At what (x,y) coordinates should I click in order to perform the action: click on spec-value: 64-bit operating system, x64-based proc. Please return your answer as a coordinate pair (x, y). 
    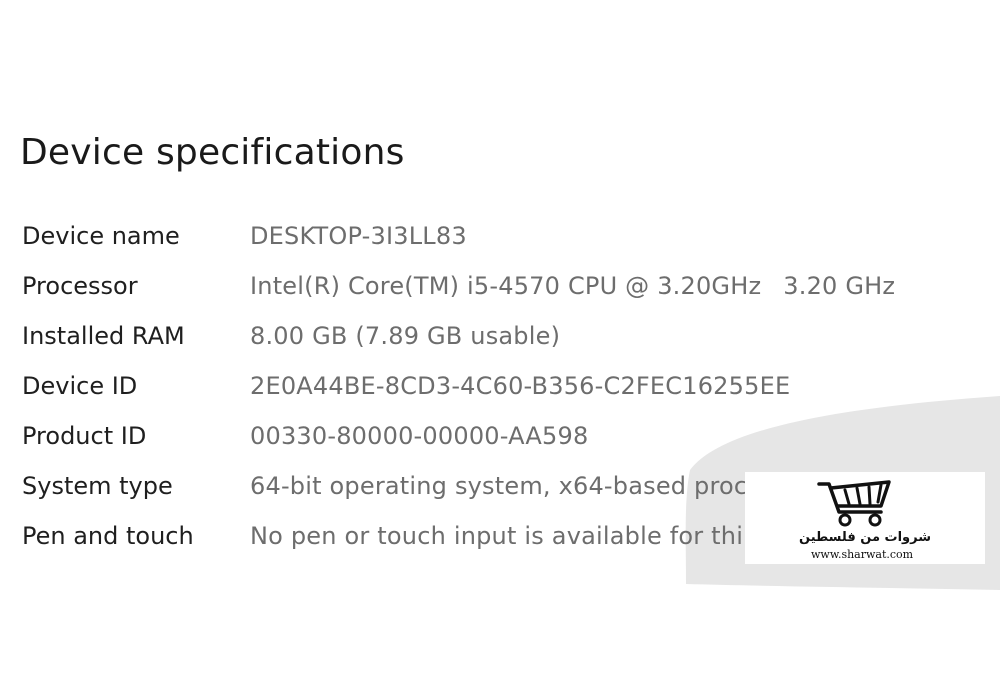
    Looking at the image, I should click on (498, 486).